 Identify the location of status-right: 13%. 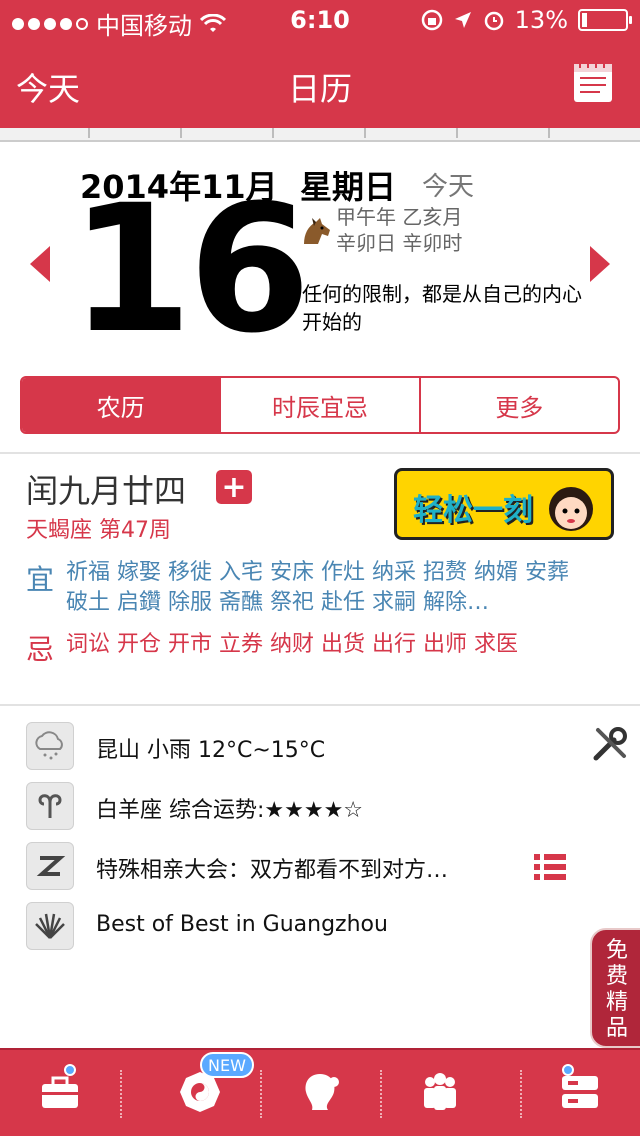
(526, 20).